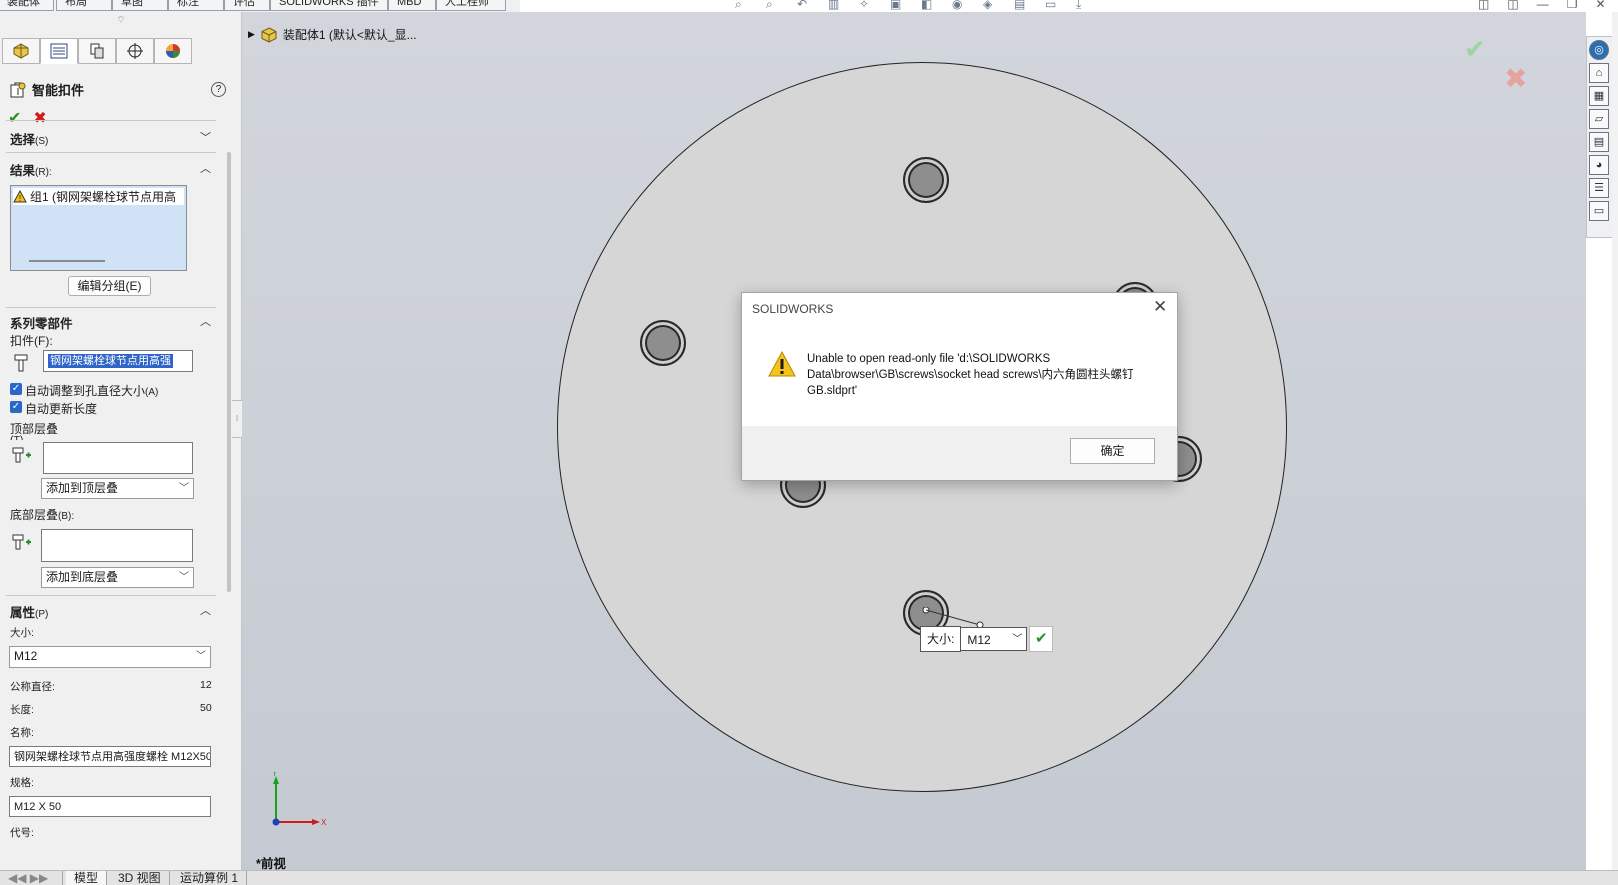 The width and height of the screenshot is (1618, 885). I want to click on zoom-to-fit-icon: ⌕, so click(743, 6).